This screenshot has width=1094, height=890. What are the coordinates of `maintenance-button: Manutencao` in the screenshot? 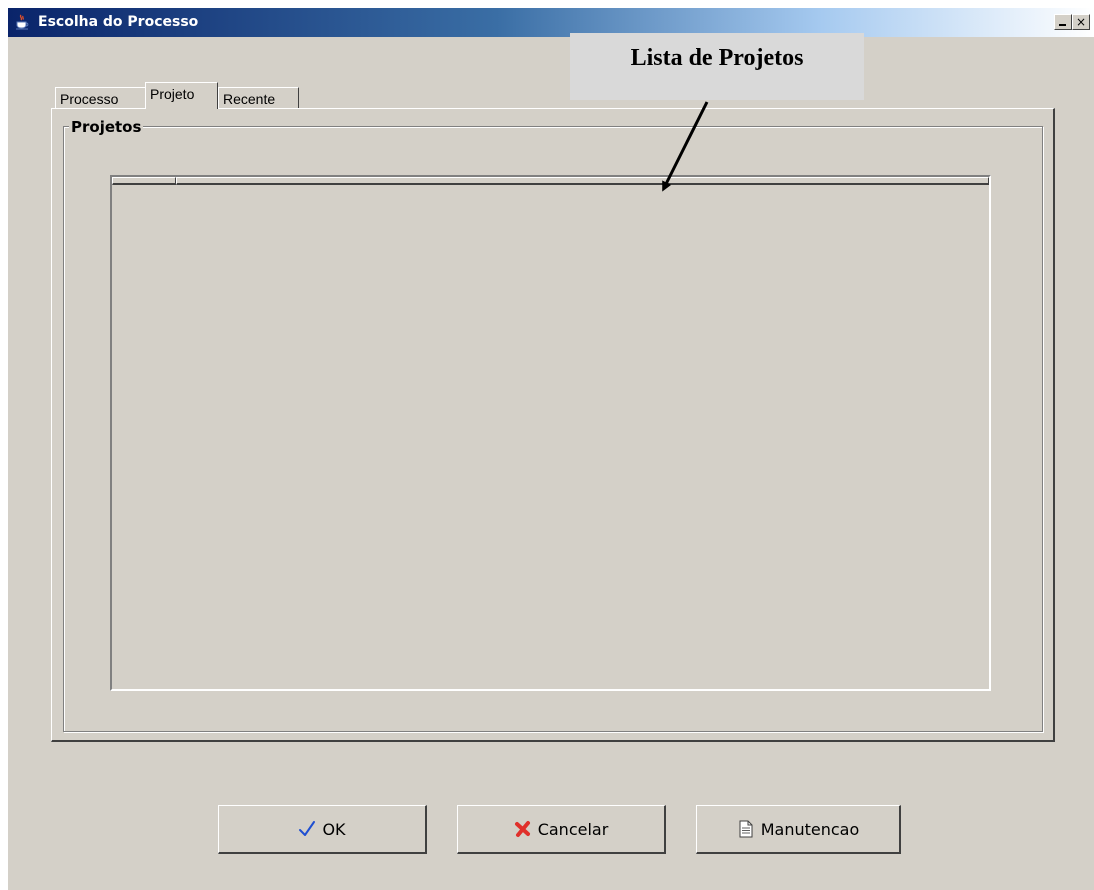 It's located at (798, 829).